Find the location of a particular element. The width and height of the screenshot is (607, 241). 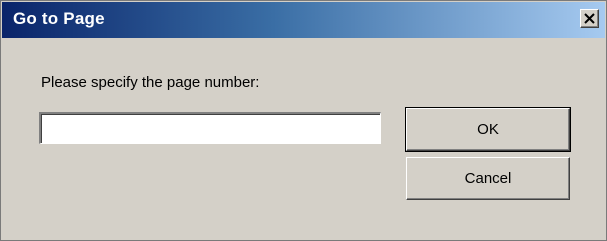

page-number-input is located at coordinates (210, 128).